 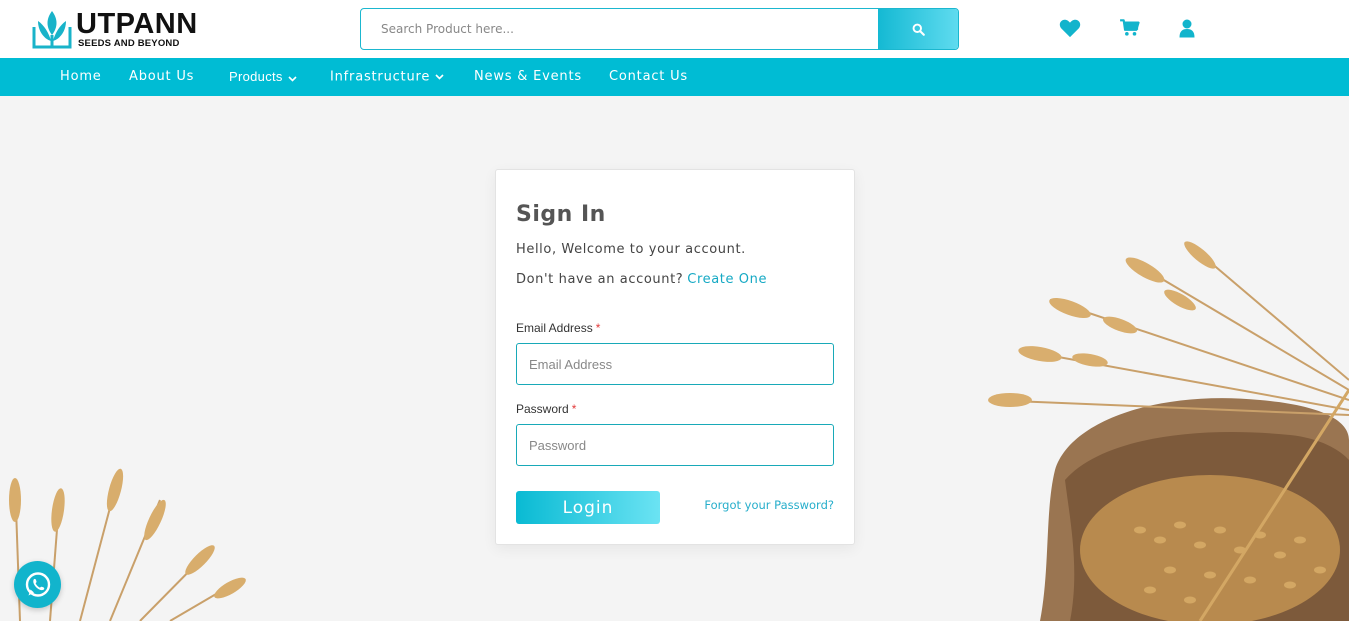 I want to click on no-account-text: Don't have an account? Create One, so click(x=641, y=279).